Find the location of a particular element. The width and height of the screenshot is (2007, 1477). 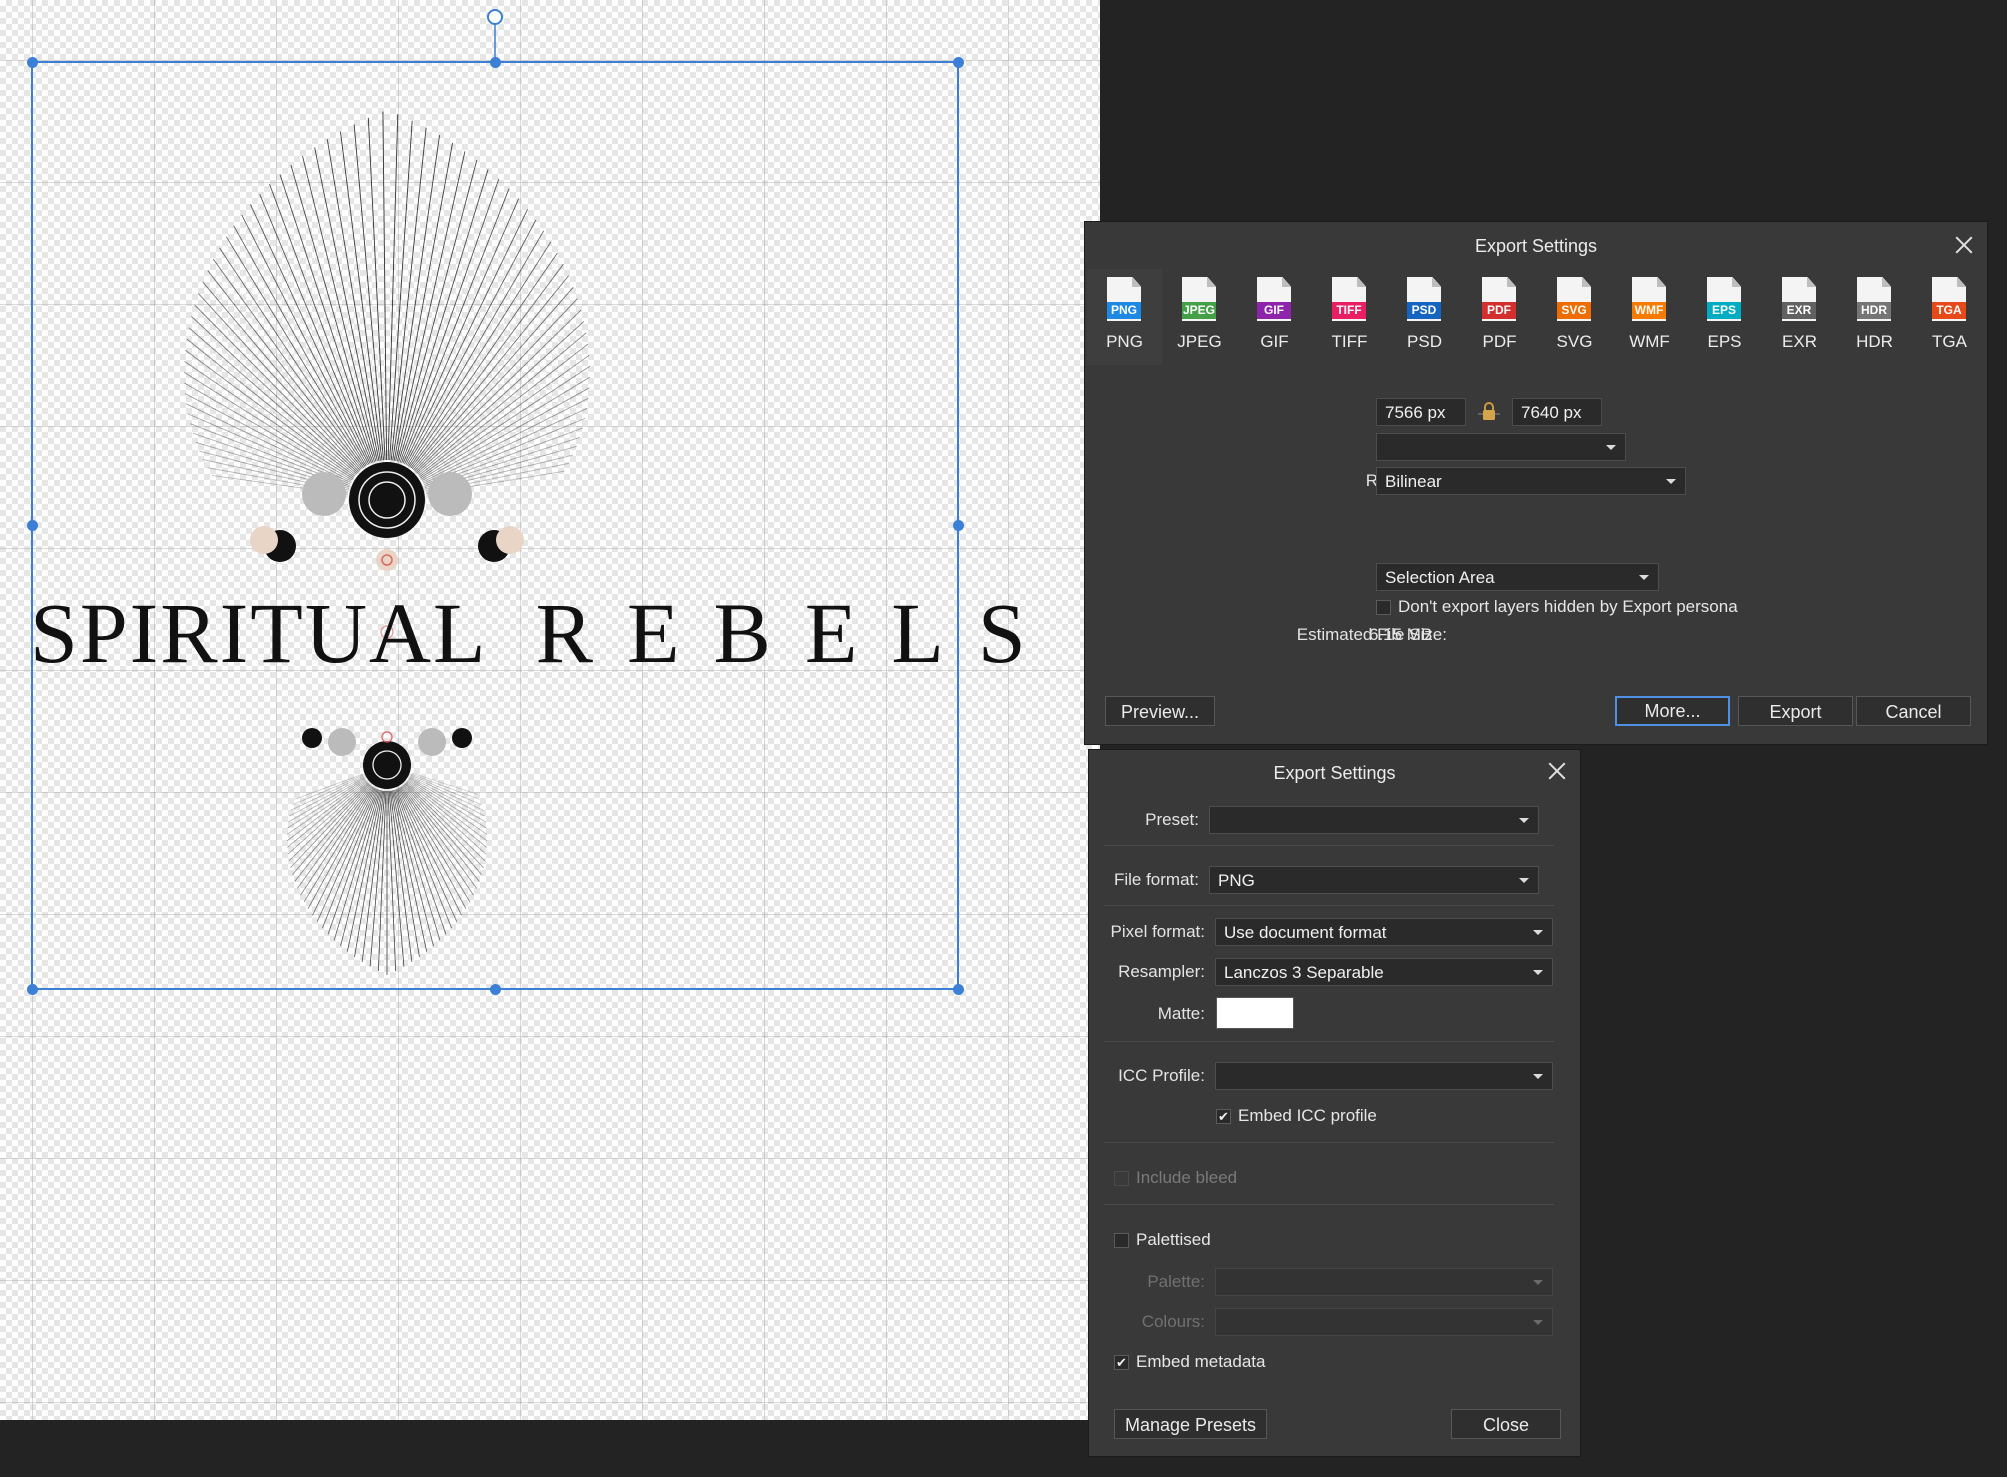

format-tab-label: EPS is located at coordinates (1724, 341).